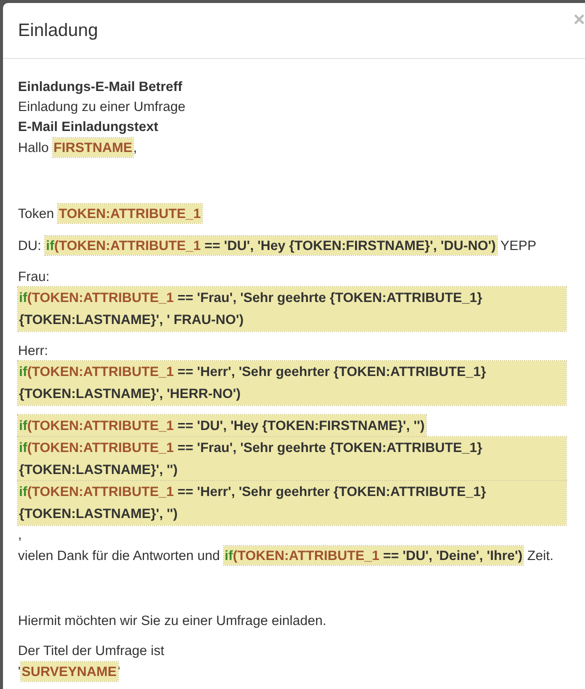  What do you see at coordinates (89, 127) in the screenshot?
I see `section-label: E-Mail Einladungstext` at bounding box center [89, 127].